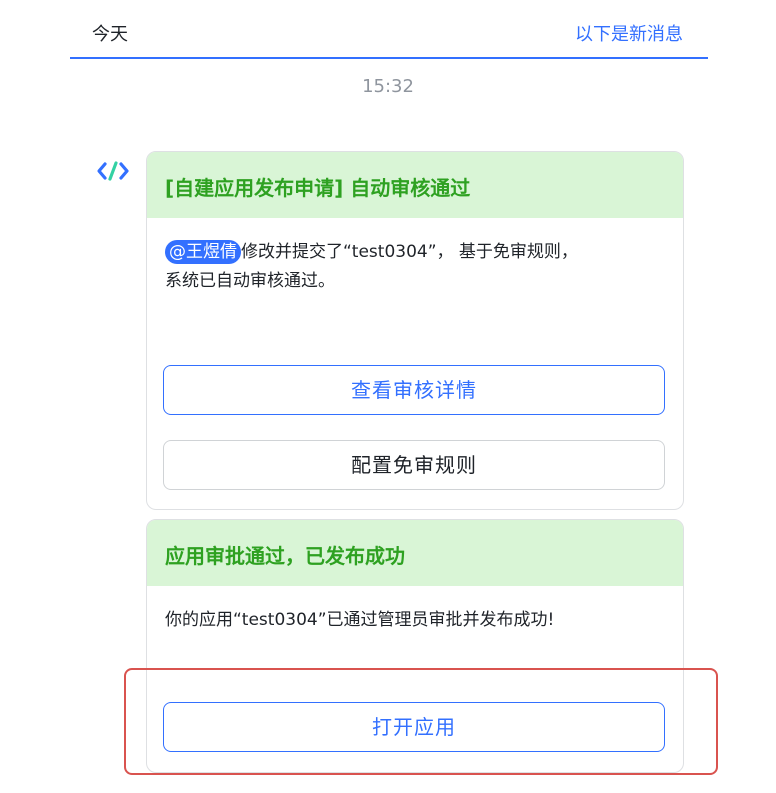 Image resolution: width=776 pixels, height=793 pixels. What do you see at coordinates (414, 465) in the screenshot?
I see `configure-exemption-rules-button: 配置免审规则` at bounding box center [414, 465].